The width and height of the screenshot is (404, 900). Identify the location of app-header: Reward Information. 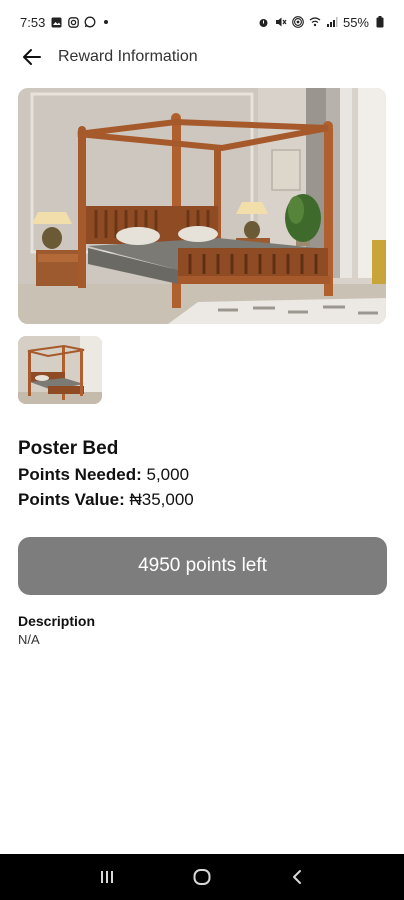
(202, 57).